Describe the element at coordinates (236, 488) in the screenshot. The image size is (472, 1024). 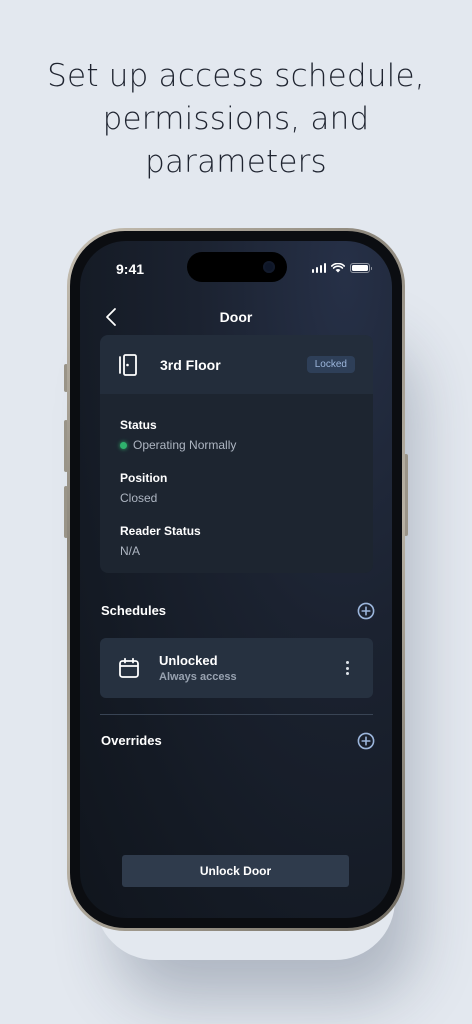
I see `position-field: Position Closed` at that location.